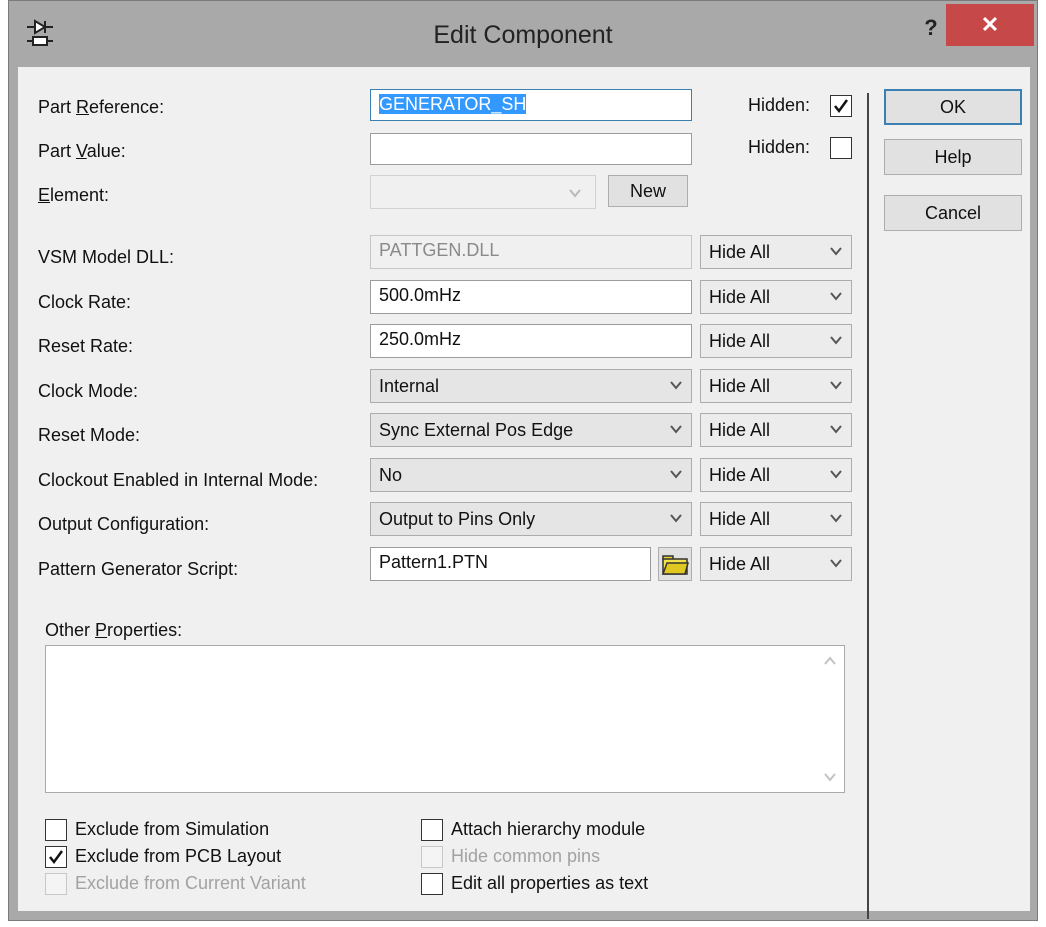 Image resolution: width=1046 pixels, height=927 pixels. I want to click on vertical-divider, so click(868, 506).